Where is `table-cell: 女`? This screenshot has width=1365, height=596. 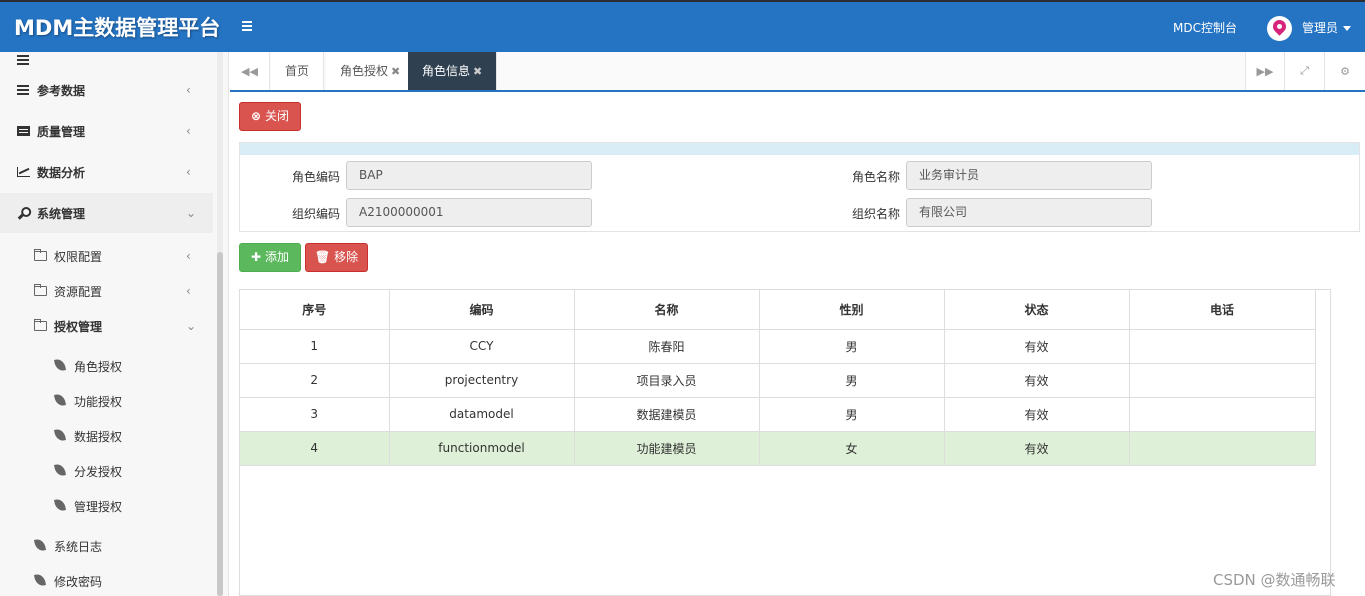
table-cell: 女 is located at coordinates (851, 448).